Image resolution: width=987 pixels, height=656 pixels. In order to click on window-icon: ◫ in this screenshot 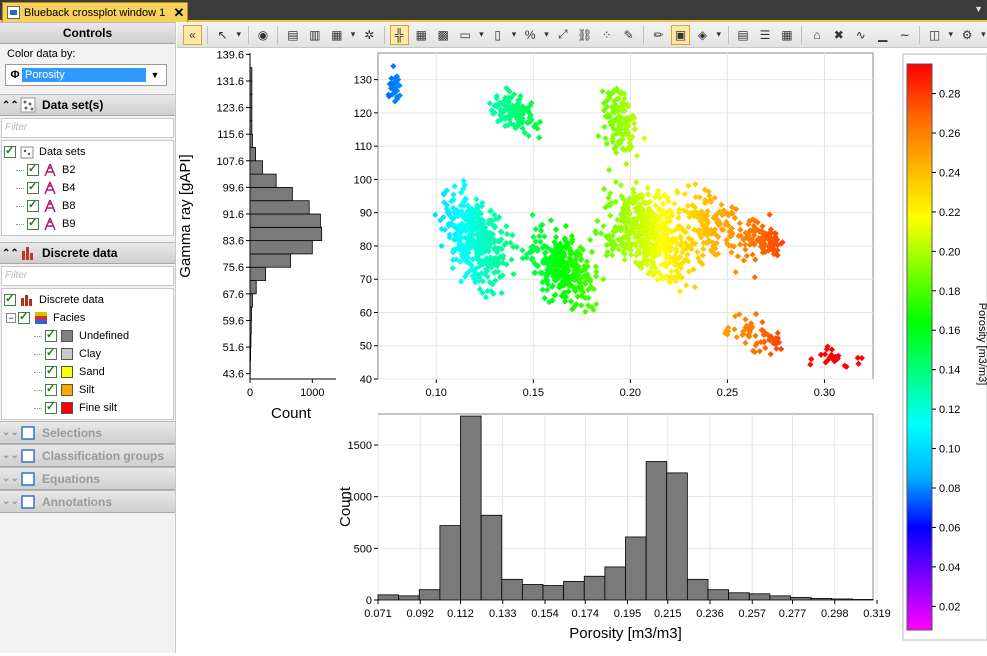, I will do `click(934, 35)`.